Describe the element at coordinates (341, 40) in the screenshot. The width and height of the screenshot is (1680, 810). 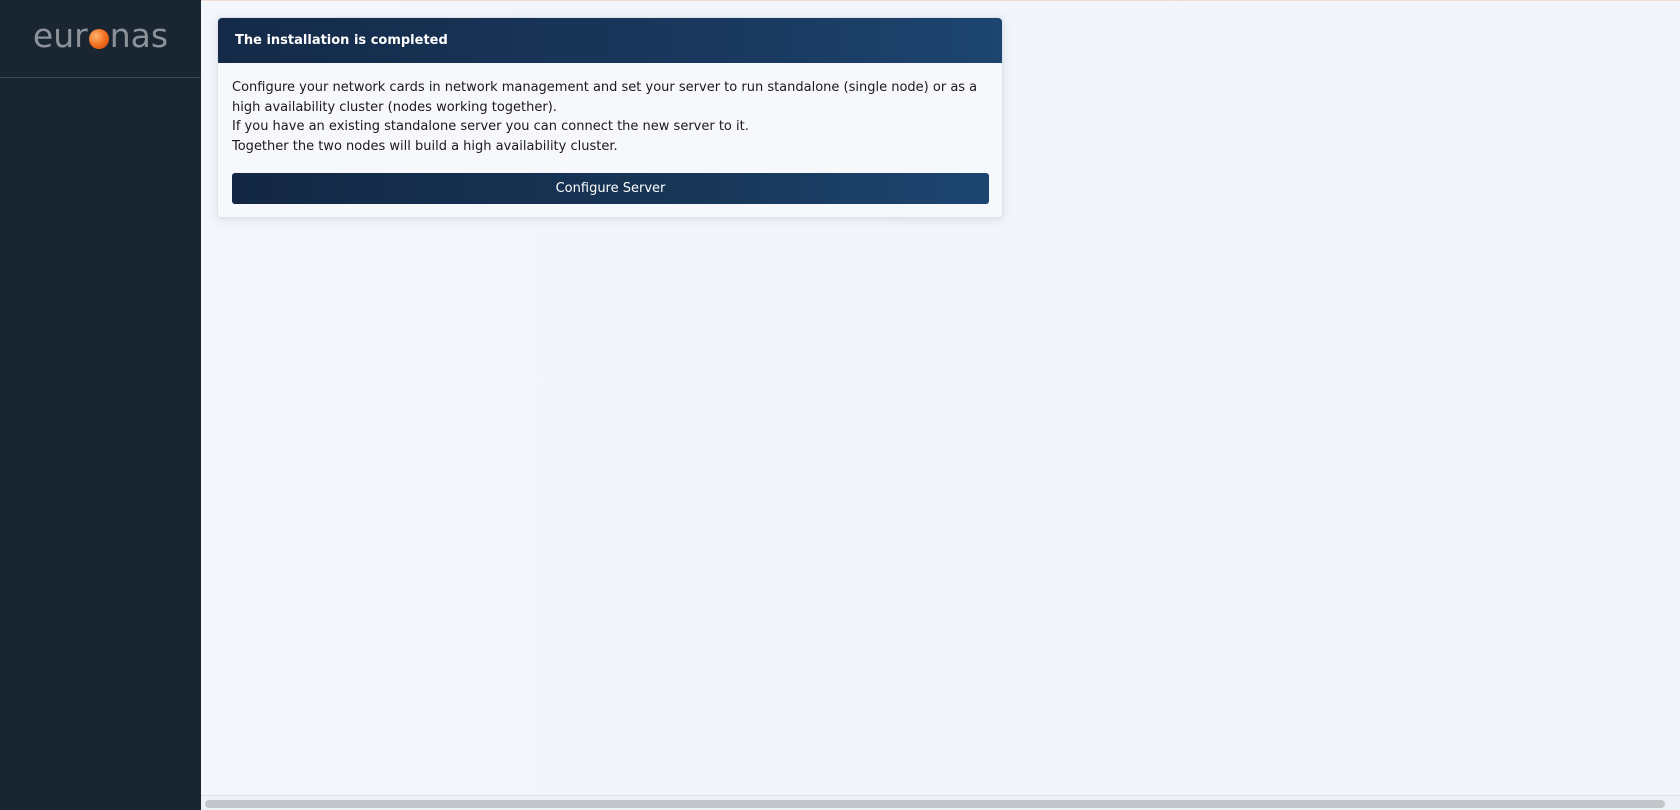
I see `card-title: The installation is completed` at that location.